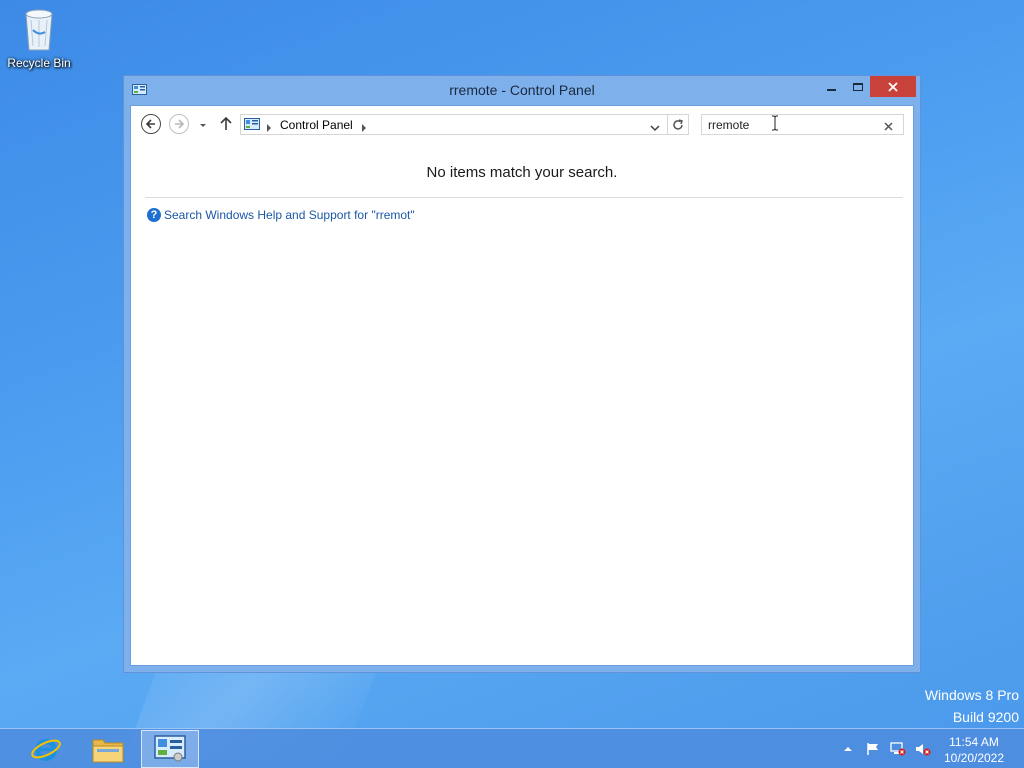 The height and width of the screenshot is (768, 1024). Describe the element at coordinates (985, 717) in the screenshot. I see `build-label: Build 9200` at that location.